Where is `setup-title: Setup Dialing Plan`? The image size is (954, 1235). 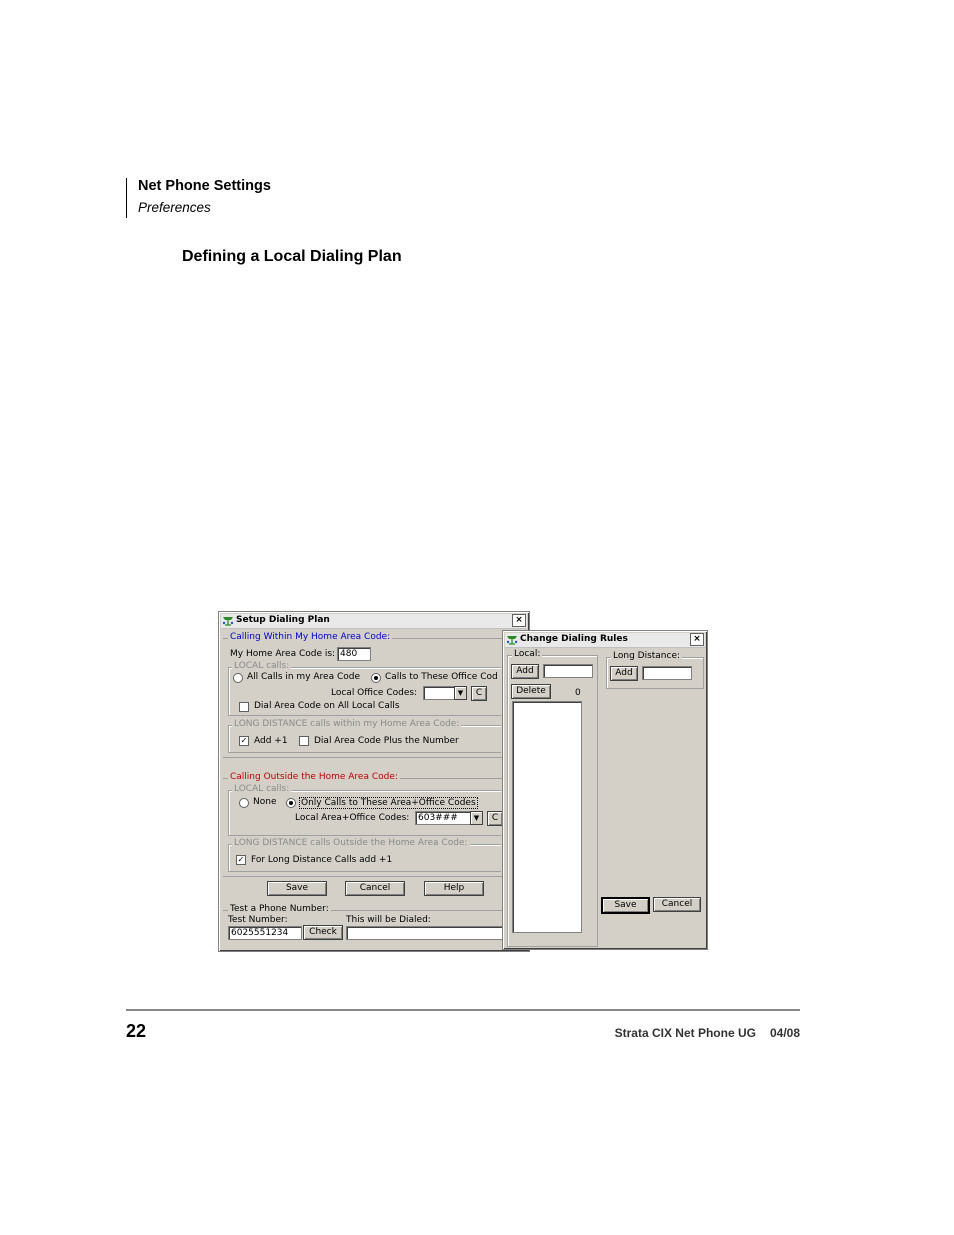 setup-title: Setup Dialing Plan is located at coordinates (283, 620).